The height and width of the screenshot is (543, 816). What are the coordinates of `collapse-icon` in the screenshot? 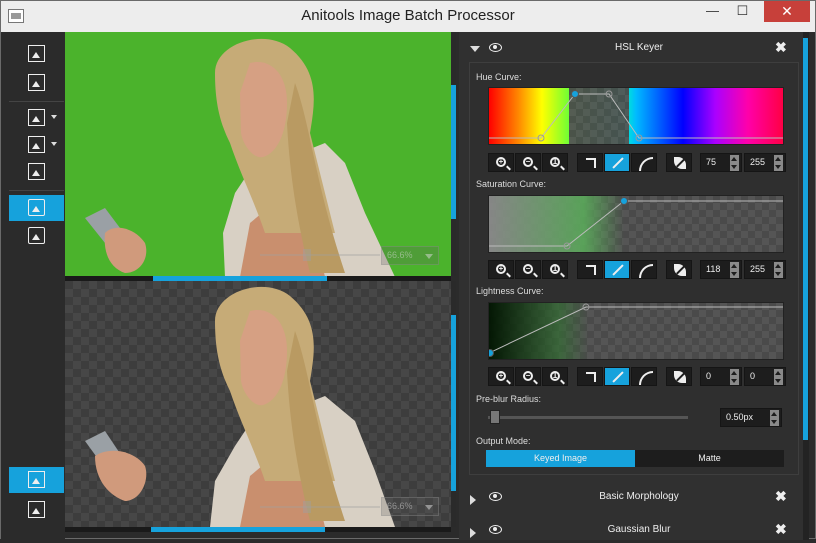 It's located at (475, 49).